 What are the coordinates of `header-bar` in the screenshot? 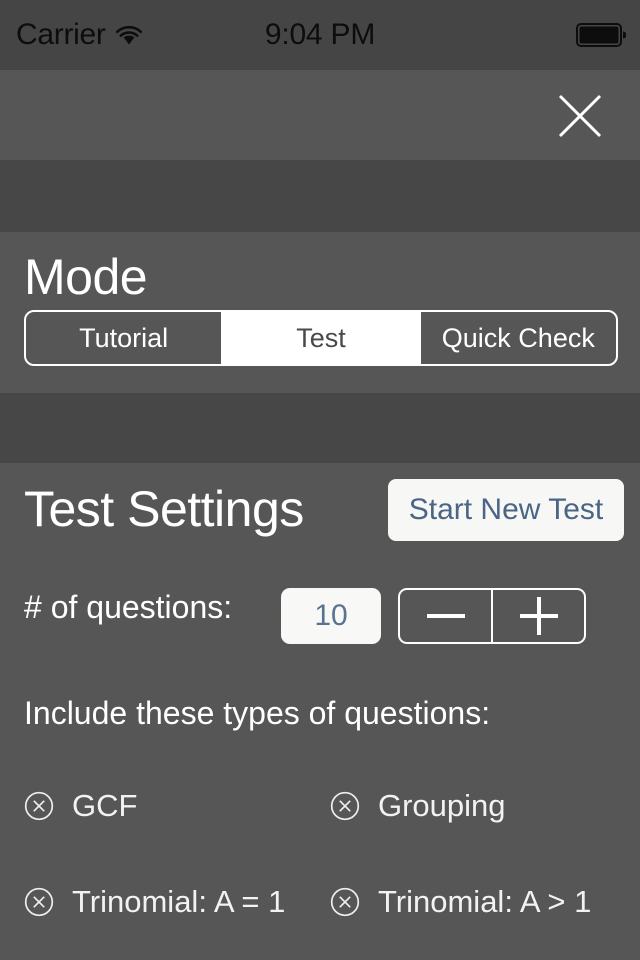 It's located at (320, 115).